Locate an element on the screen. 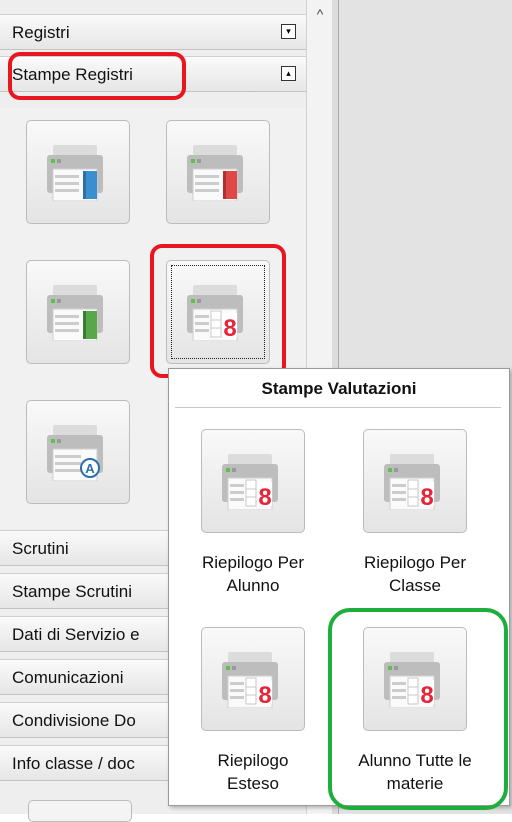 The width and height of the screenshot is (512, 822). riepilogo-per-alunno-button: 8 is located at coordinates (253, 481).